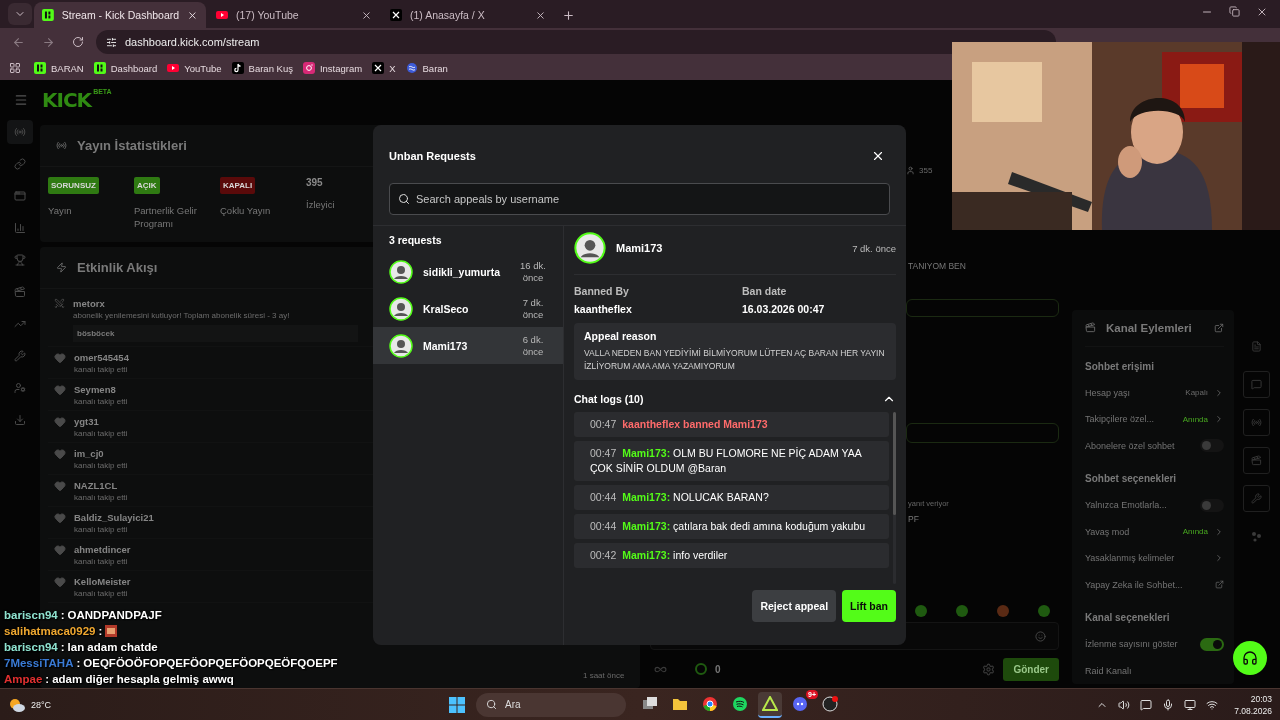 This screenshot has width=1280, height=720. Describe the element at coordinates (1128, 618) in the screenshot. I see `section-title: Kanal seçenekleri` at that location.